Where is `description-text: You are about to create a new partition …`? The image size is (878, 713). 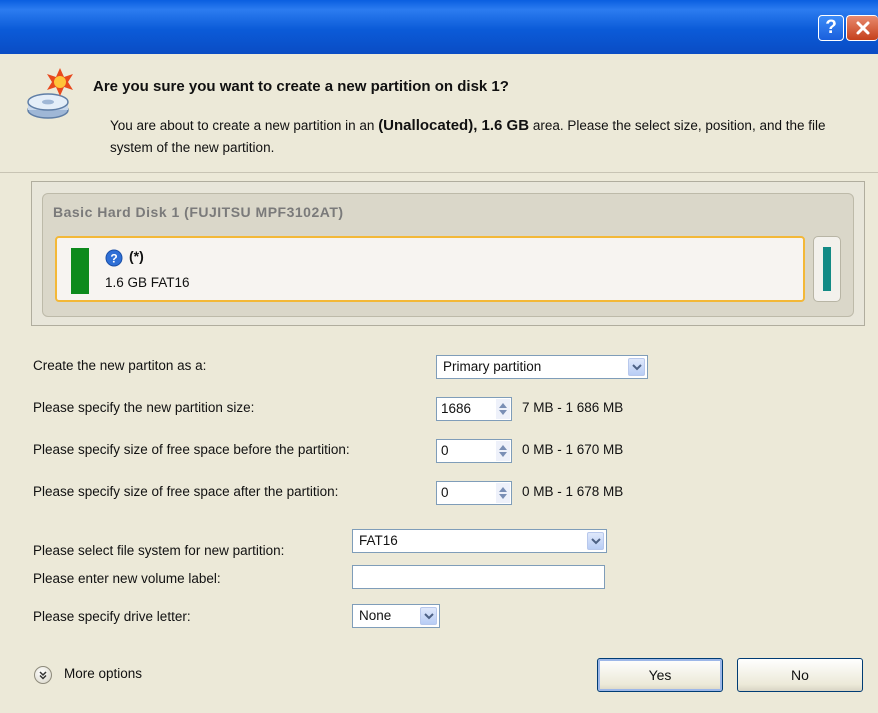
description-text: You are about to create a new partition … is located at coordinates (244, 125).